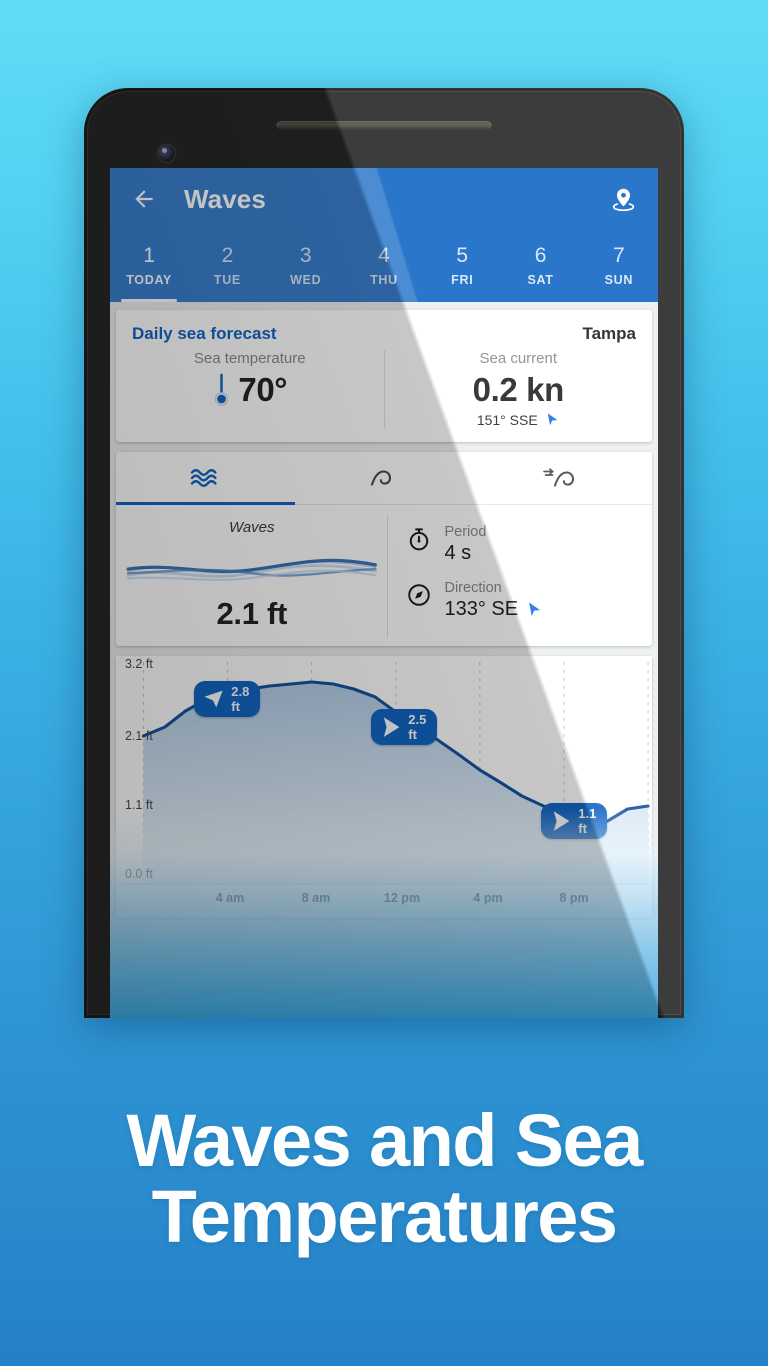  I want to click on wind-wave-icon, so click(558, 477).